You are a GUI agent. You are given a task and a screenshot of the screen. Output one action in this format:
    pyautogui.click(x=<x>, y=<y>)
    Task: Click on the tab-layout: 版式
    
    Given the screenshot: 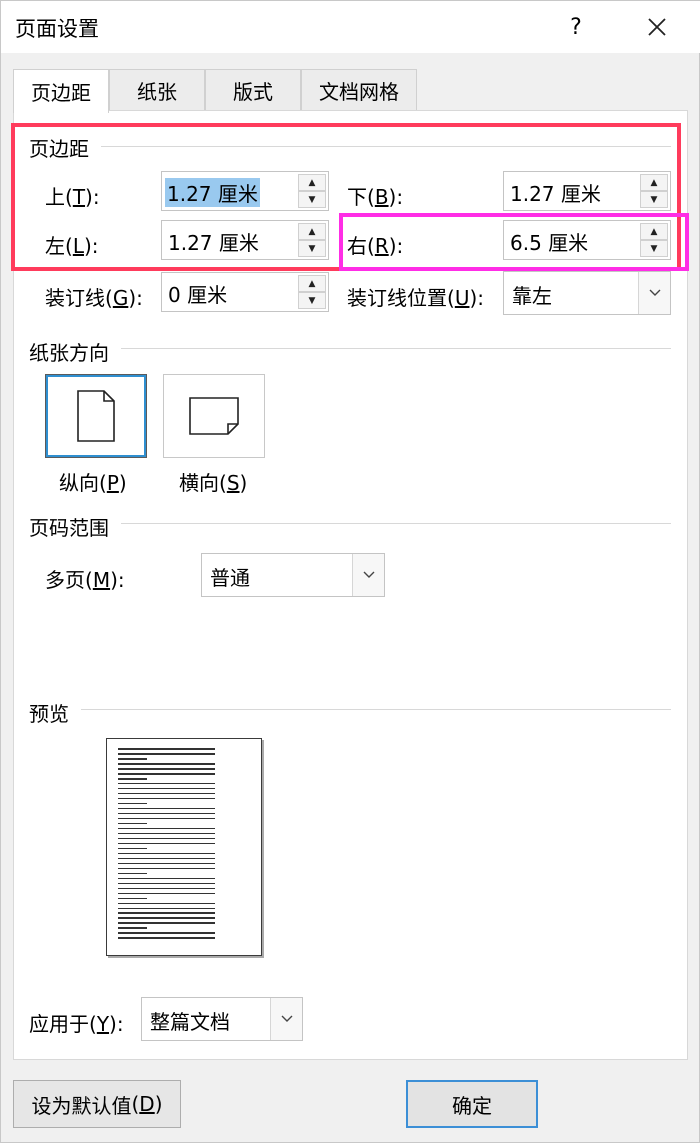 What is the action you would take?
    pyautogui.click(x=253, y=90)
    